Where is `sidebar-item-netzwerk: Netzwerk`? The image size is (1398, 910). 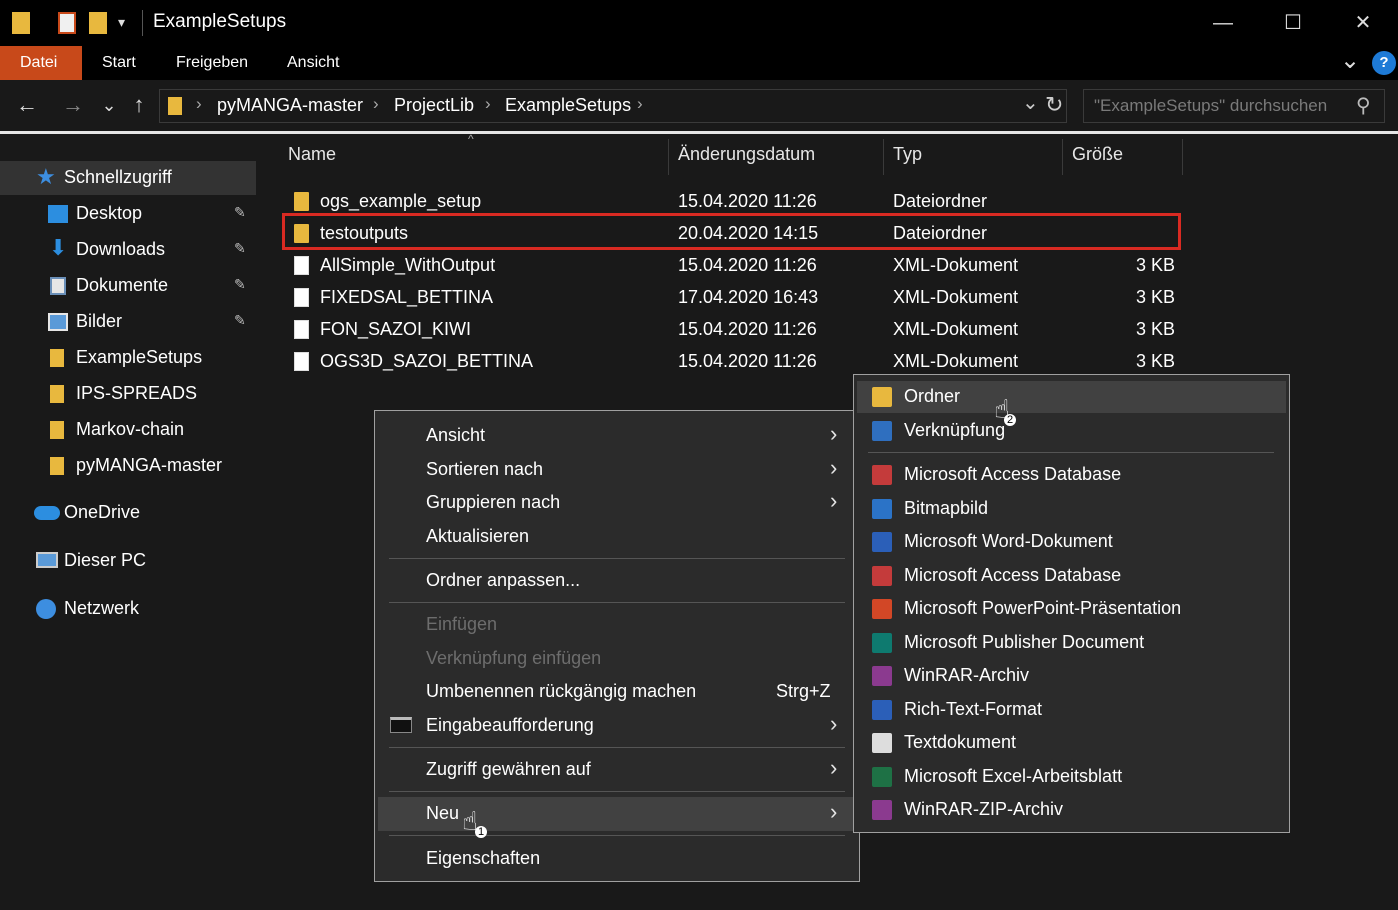
sidebar-item-netzwerk: Netzwerk is located at coordinates (128, 609).